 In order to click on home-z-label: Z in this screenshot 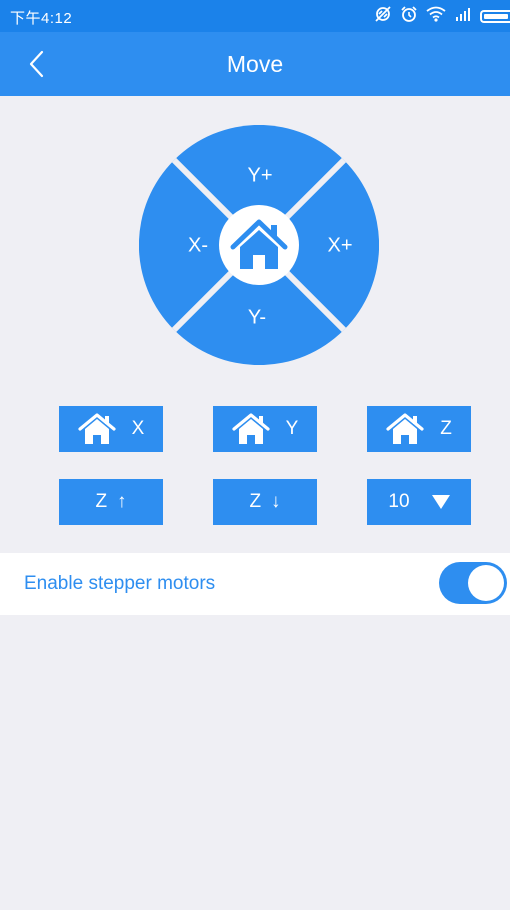, I will do `click(446, 428)`.